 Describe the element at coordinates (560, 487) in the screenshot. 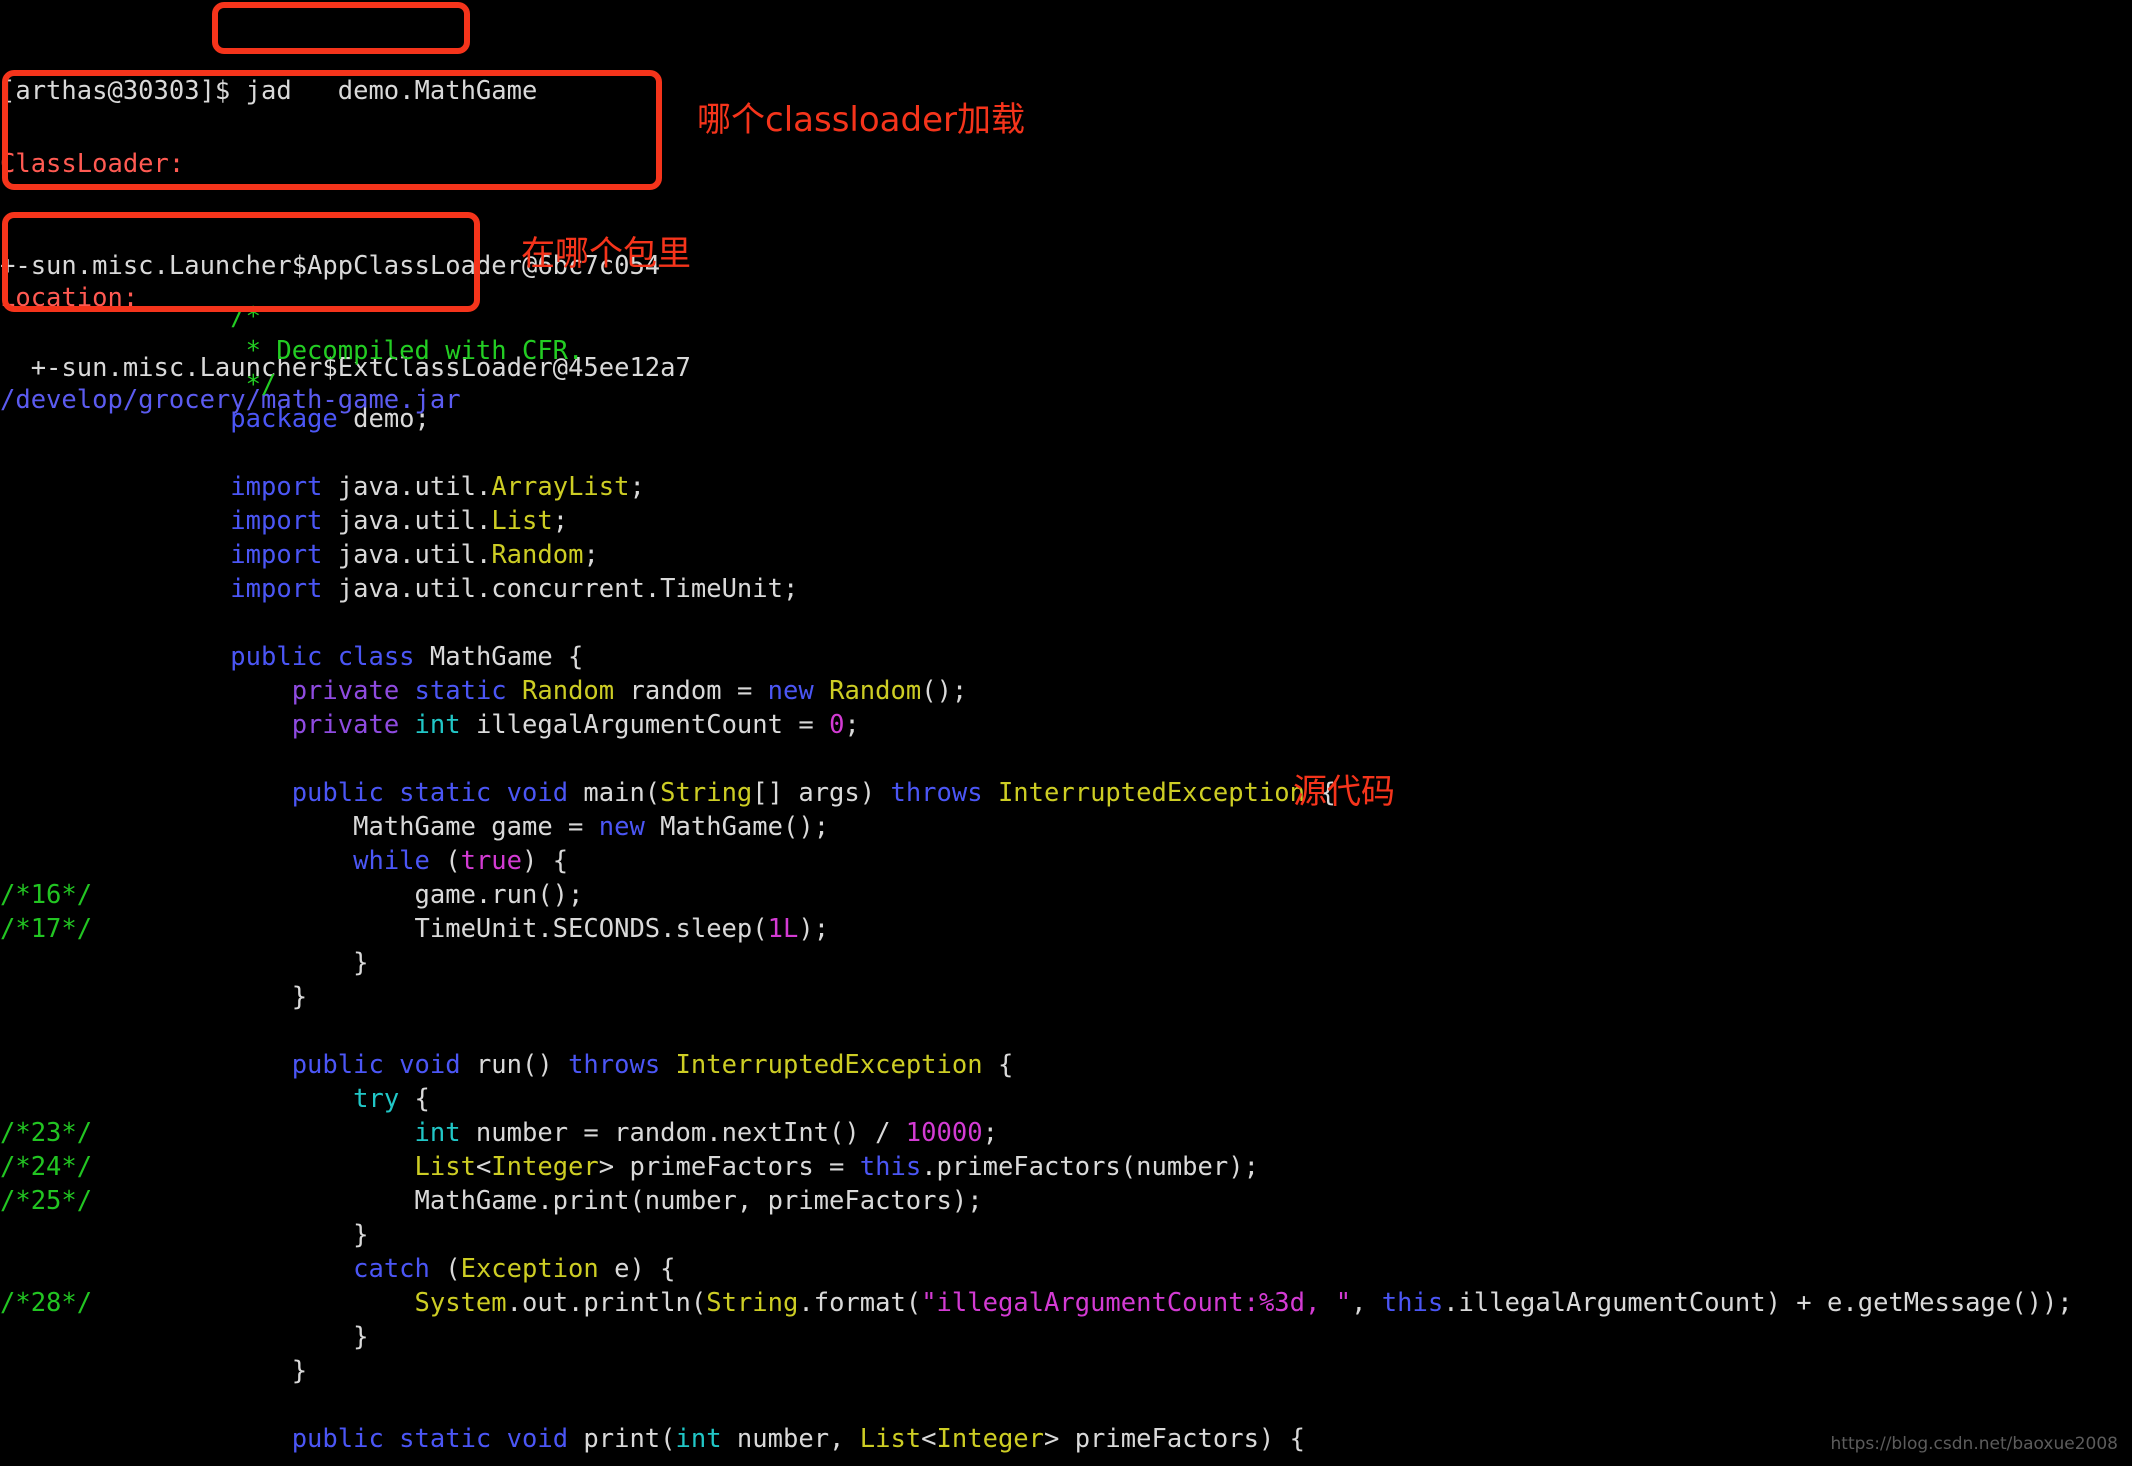

I see `code-token: ArrayList` at that location.